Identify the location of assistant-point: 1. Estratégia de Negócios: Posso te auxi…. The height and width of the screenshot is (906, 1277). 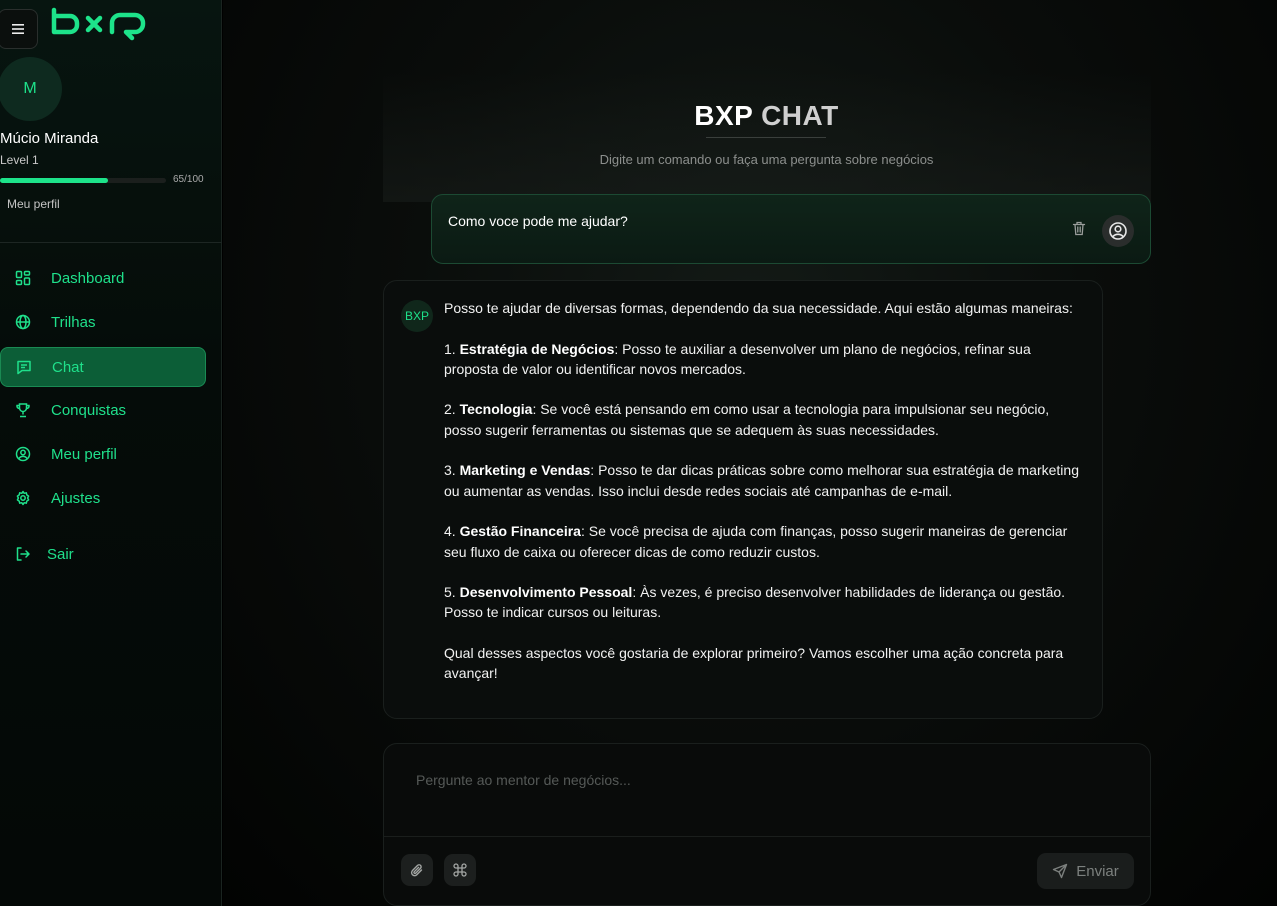
(764, 359).